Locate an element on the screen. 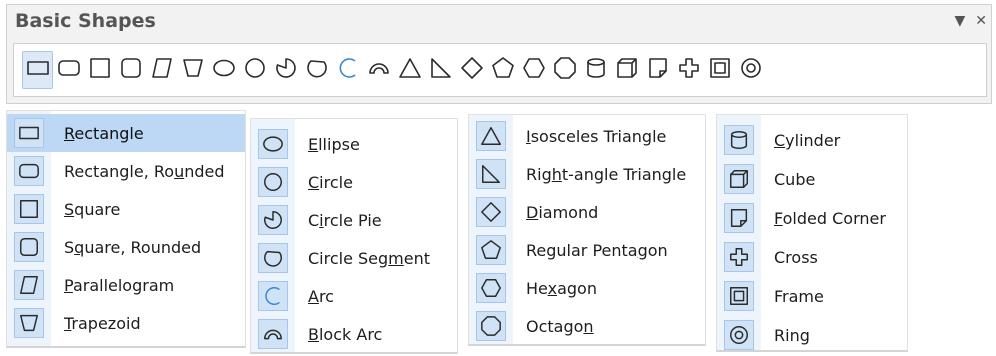 The image size is (996, 356). rectangle-icon is located at coordinates (38, 70).